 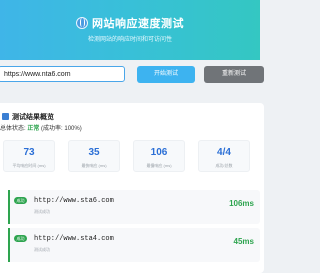 What do you see at coordinates (94, 165) in the screenshot?
I see `stat-label: 最快响应 (ms)` at bounding box center [94, 165].